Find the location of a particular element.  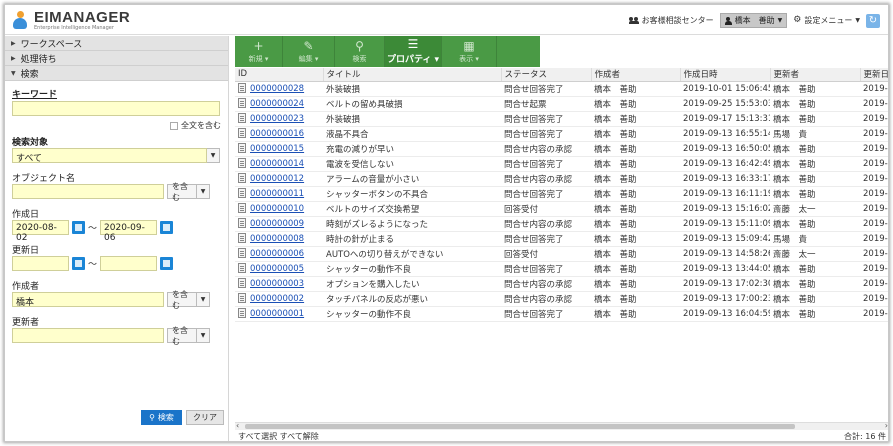

creator-input: 橋本 is located at coordinates (88, 300).